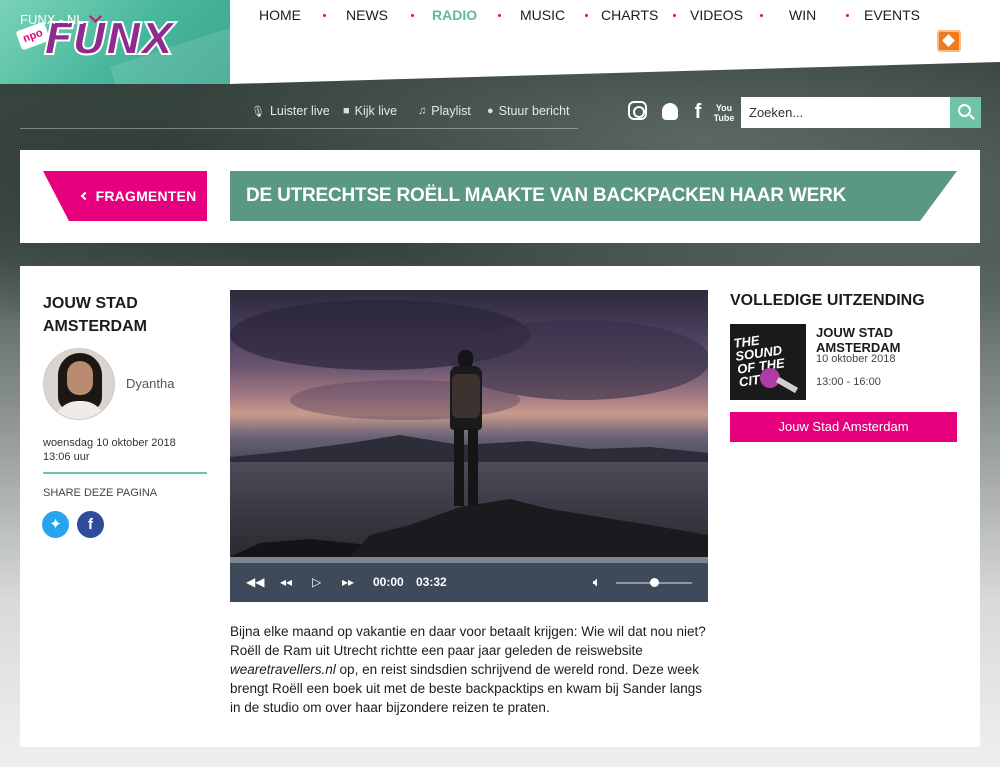 The width and height of the screenshot is (1000, 767). I want to click on twitter-share-button: ✦, so click(55, 524).